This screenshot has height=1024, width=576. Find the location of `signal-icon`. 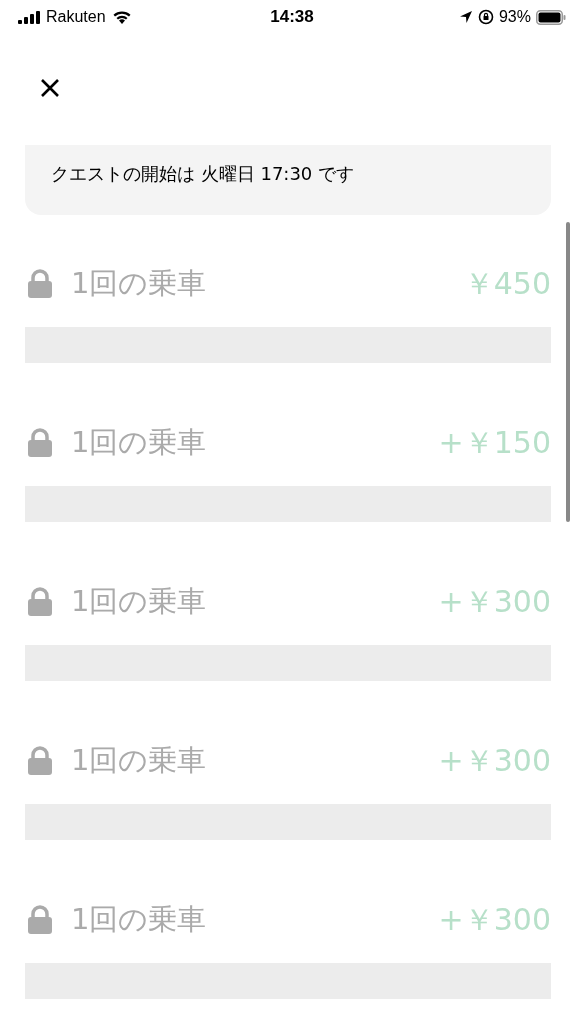

signal-icon is located at coordinates (29, 17).